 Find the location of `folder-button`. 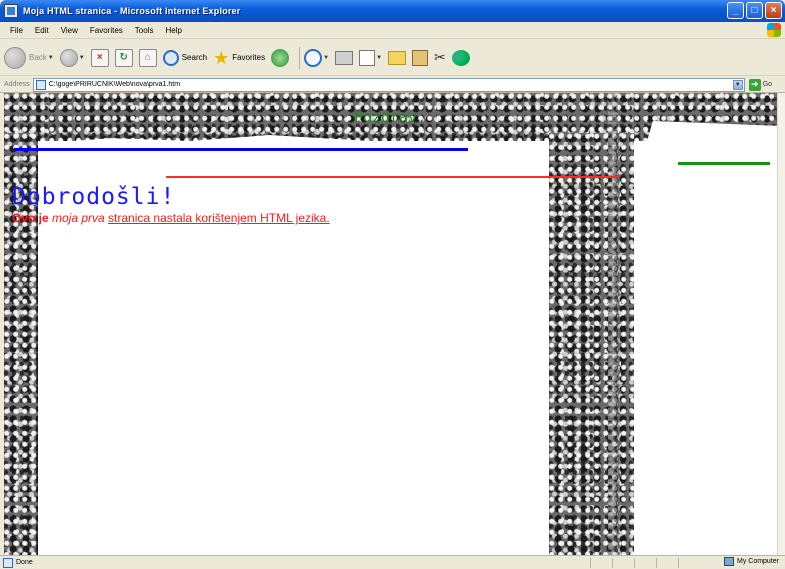

folder-button is located at coordinates (397, 57).